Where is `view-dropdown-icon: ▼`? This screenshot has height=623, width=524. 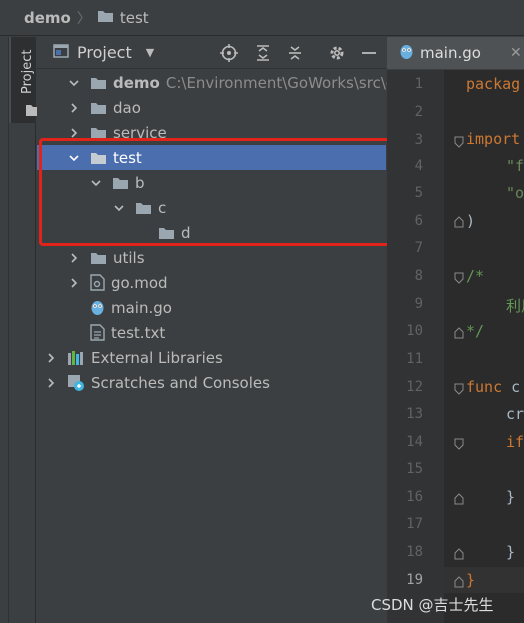 view-dropdown-icon: ▼ is located at coordinates (150, 52).